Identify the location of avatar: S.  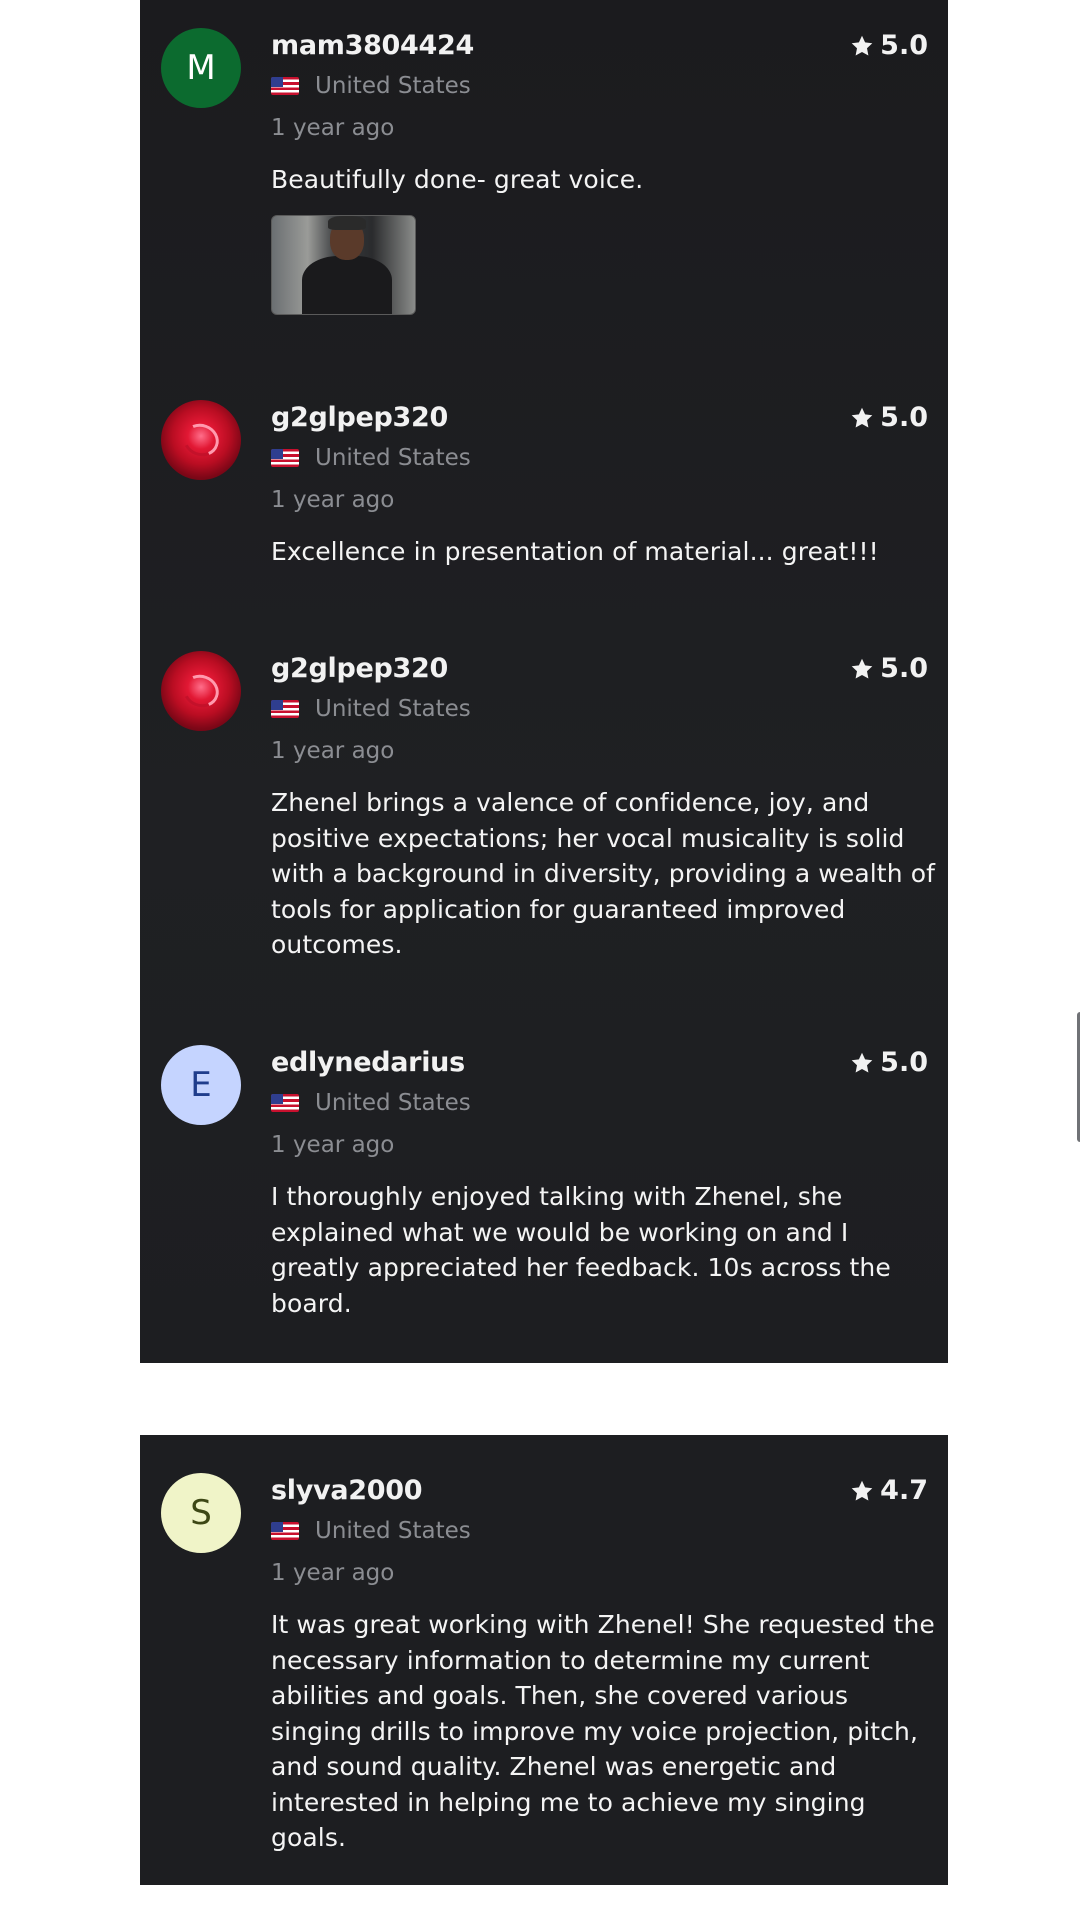
(201, 1513).